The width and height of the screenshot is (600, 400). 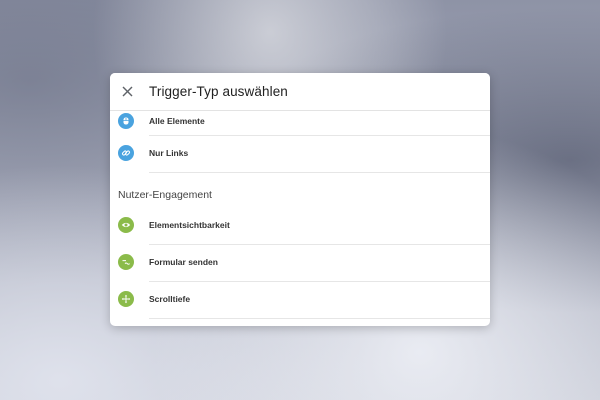 What do you see at coordinates (300, 262) in the screenshot?
I see `list-item-formular-senden: Formular senden` at bounding box center [300, 262].